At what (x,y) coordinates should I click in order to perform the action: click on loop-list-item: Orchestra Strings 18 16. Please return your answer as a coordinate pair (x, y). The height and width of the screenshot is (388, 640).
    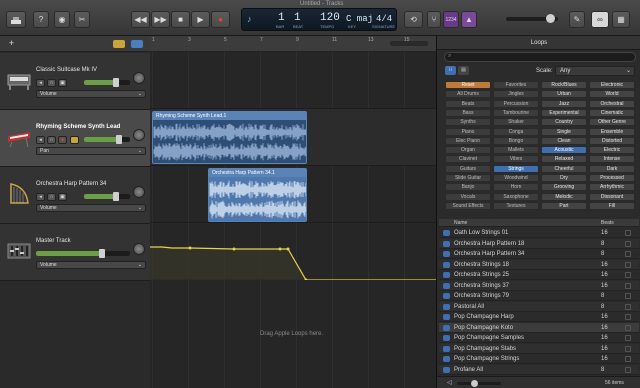
    Looking at the image, I should click on (539, 264).